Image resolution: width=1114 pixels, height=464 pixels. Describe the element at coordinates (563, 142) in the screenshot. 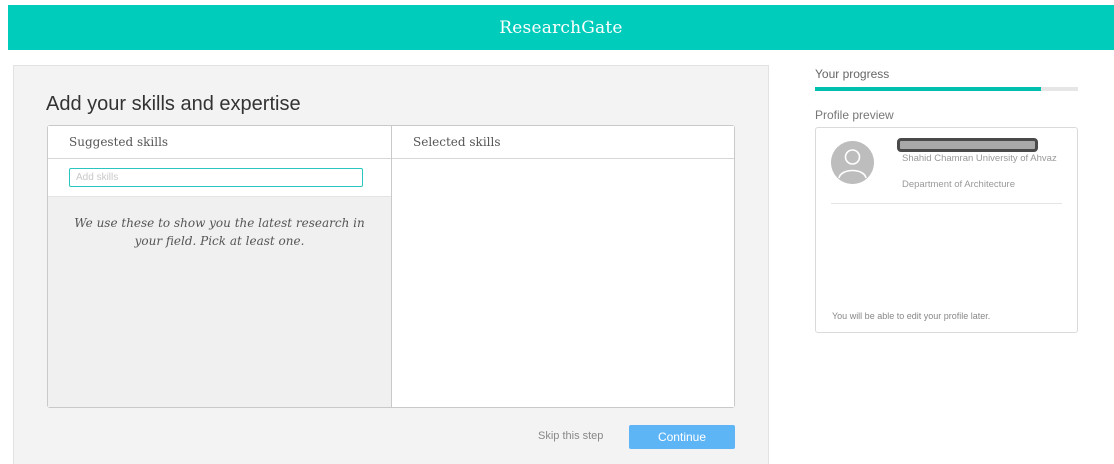

I see `selected-skills-header: Selected skills` at that location.